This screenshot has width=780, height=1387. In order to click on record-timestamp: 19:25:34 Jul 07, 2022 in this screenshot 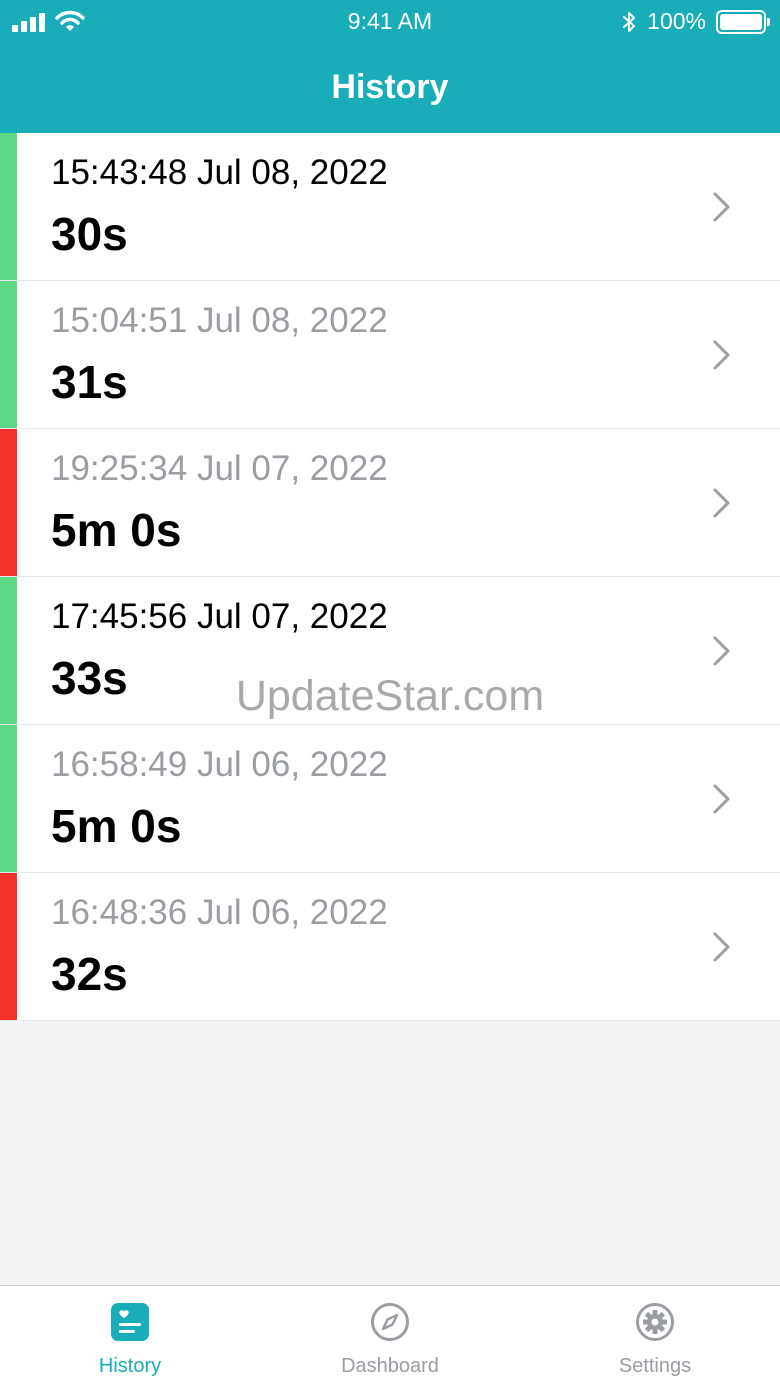, I will do `click(219, 468)`.